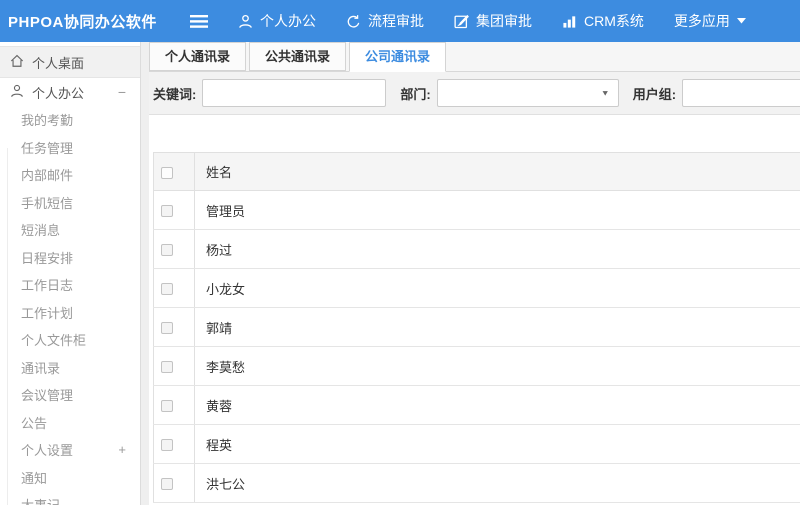 This screenshot has height=505, width=800. I want to click on nav-item-label: 集团审批, so click(504, 21).